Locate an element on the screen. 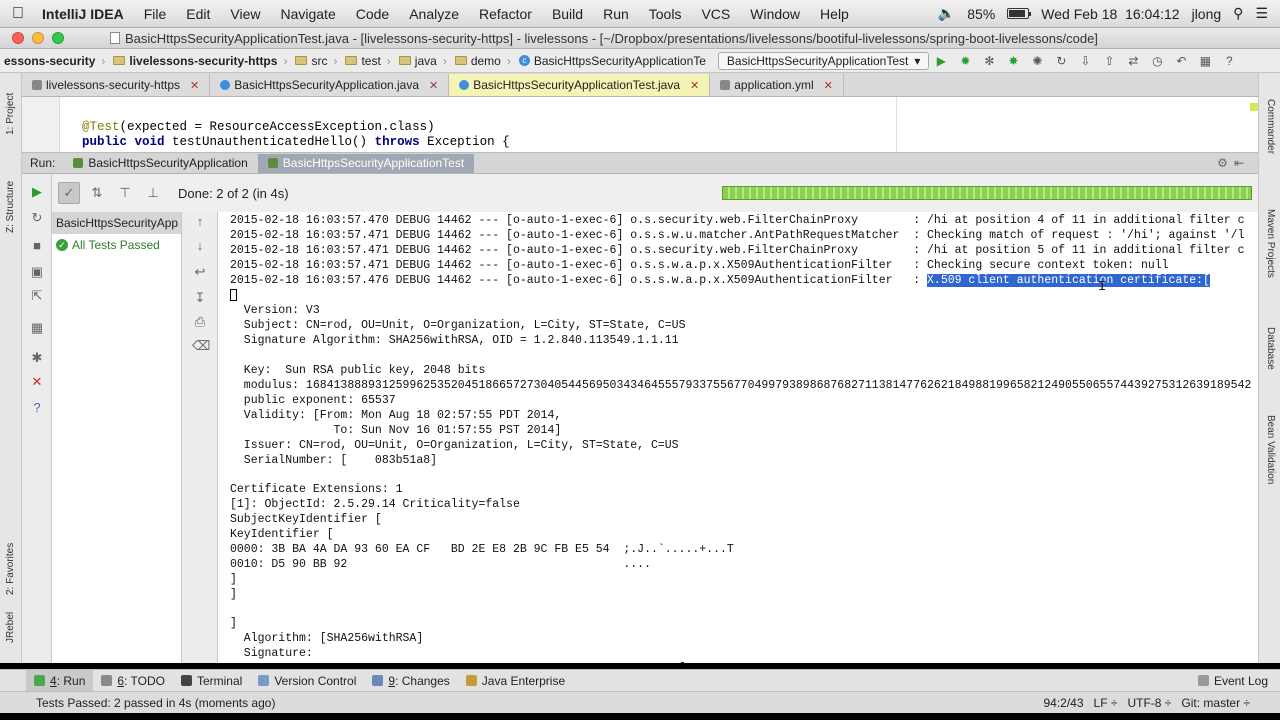  menu-window: Window is located at coordinates (775, 14).